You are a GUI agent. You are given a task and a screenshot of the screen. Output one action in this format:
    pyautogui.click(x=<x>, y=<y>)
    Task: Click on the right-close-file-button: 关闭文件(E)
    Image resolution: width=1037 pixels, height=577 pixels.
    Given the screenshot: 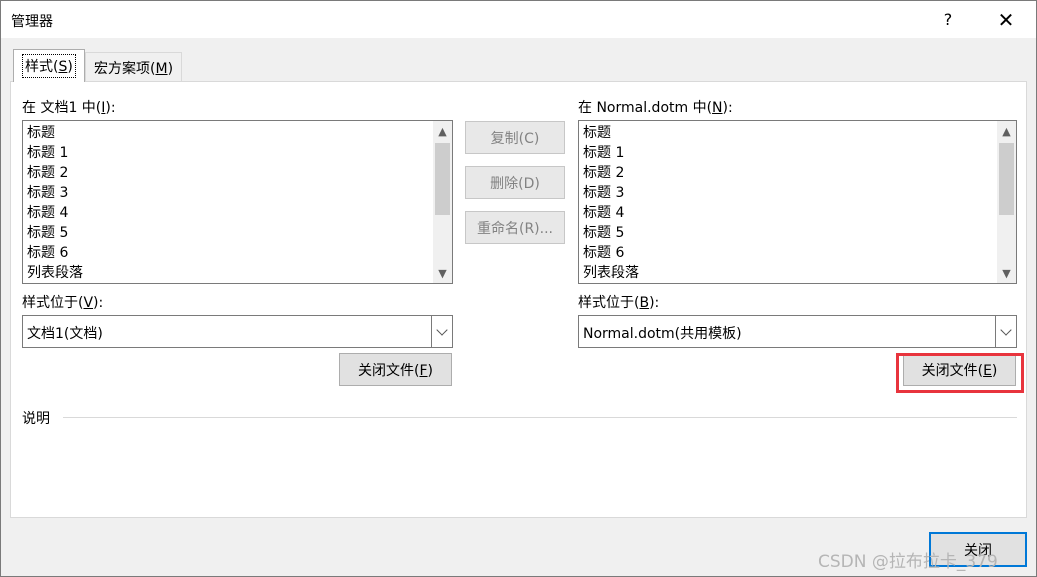 What is the action you would take?
    pyautogui.click(x=959, y=369)
    